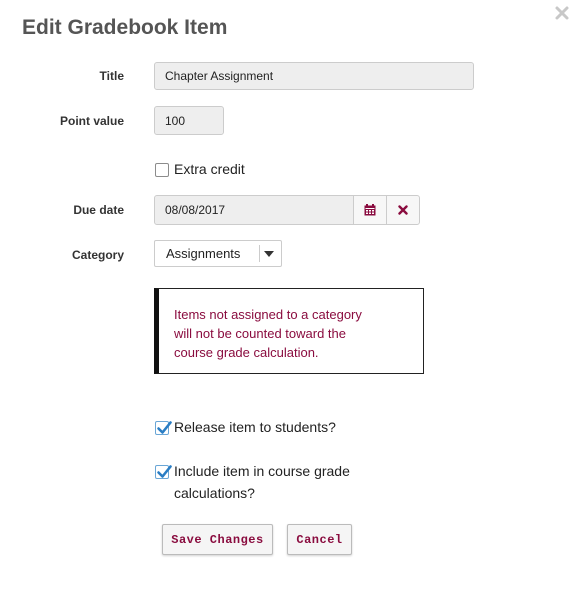 This screenshot has height=594, width=577. I want to click on category-label: Category, so click(97, 255).